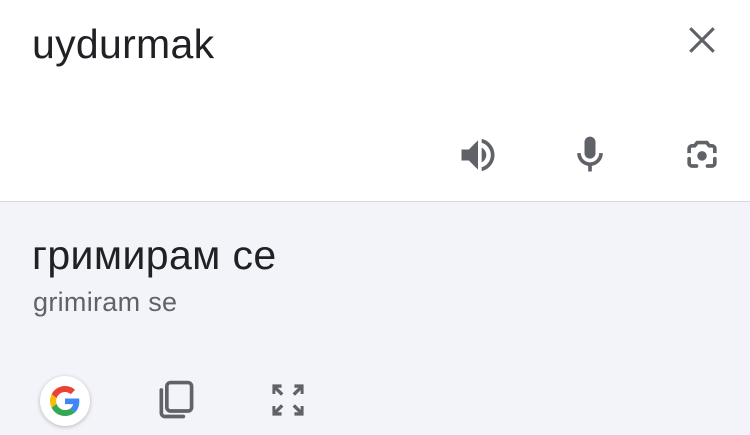 Image resolution: width=750 pixels, height=435 pixels. I want to click on voice-input-button, so click(590, 155).